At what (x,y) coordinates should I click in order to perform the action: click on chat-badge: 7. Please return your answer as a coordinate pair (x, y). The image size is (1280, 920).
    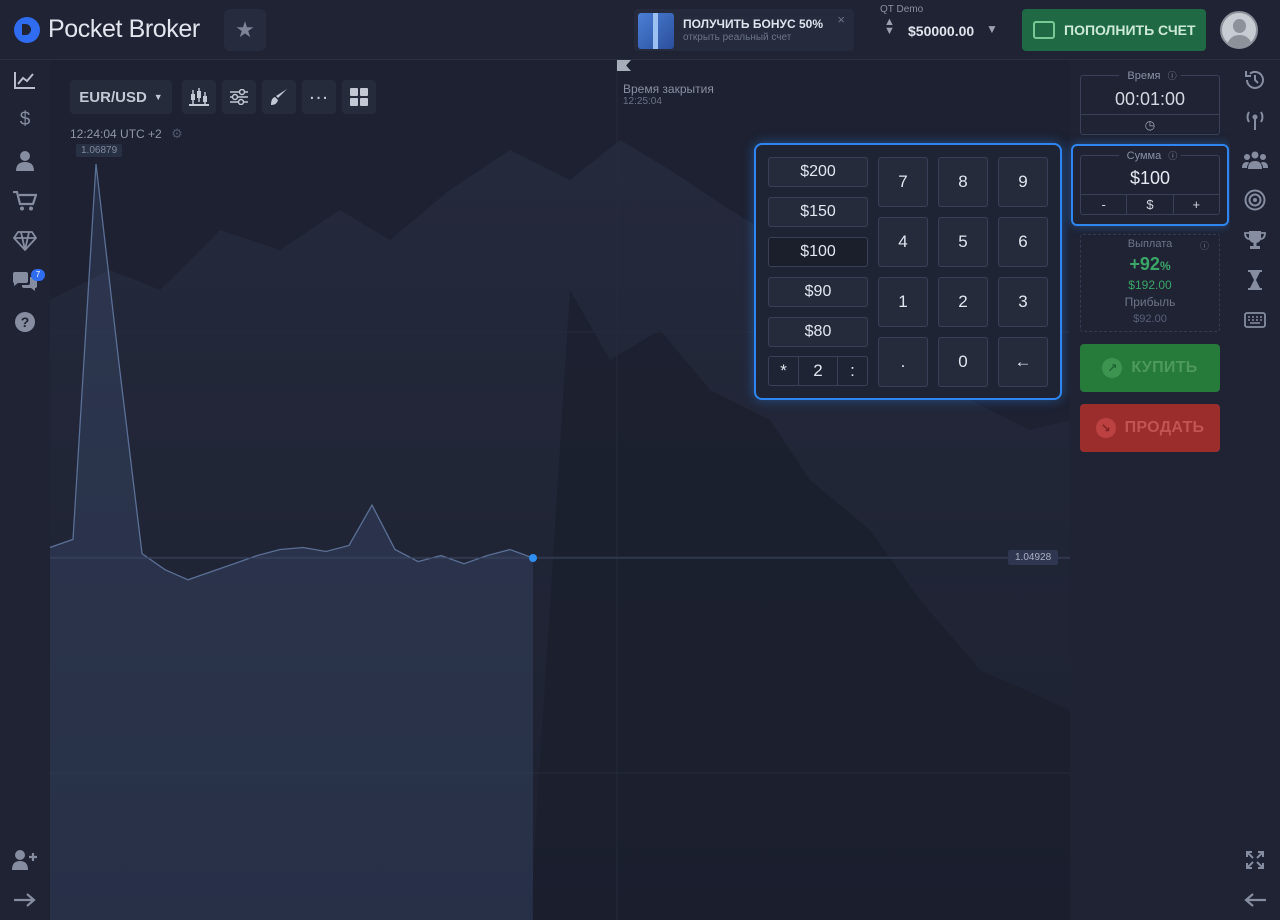
    Looking at the image, I should click on (38, 275).